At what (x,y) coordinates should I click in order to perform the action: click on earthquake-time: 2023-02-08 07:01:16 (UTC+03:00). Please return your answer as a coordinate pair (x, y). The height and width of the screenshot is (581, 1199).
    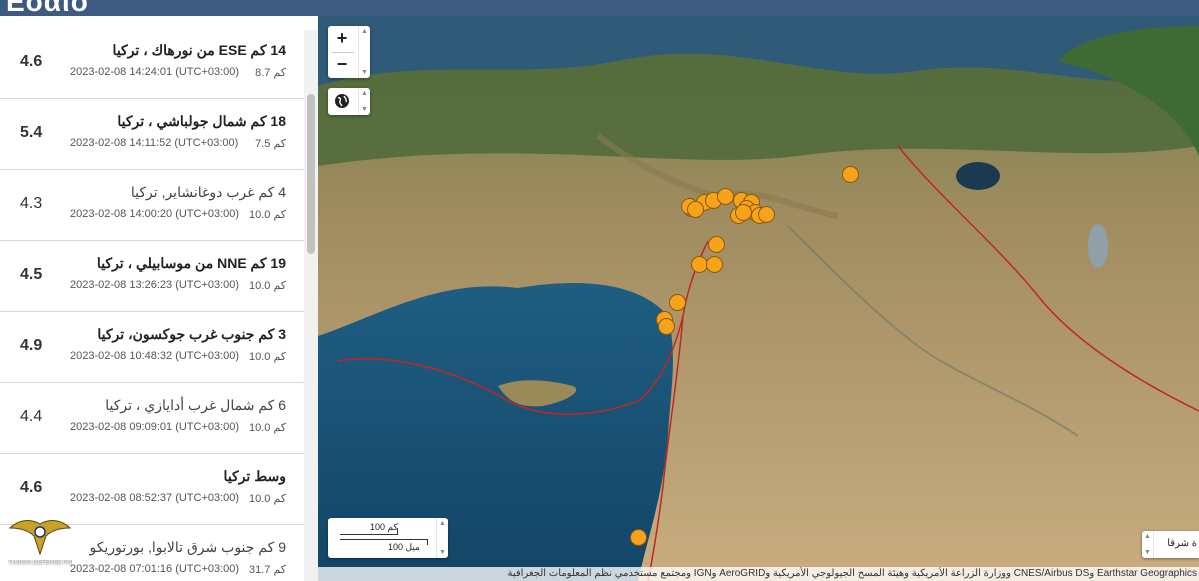
    Looking at the image, I should click on (155, 569).